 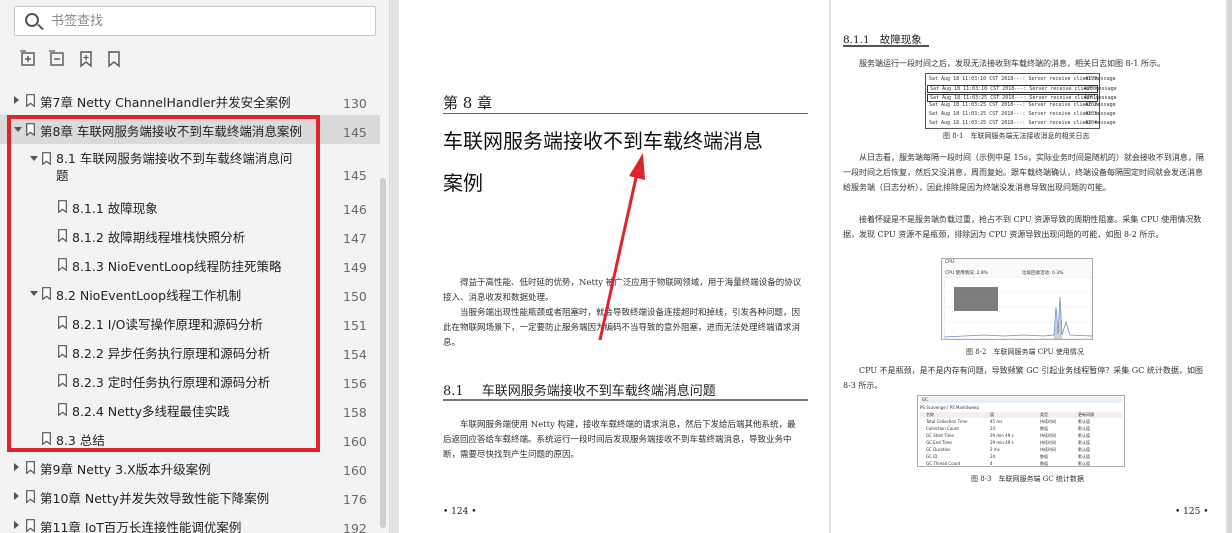 I want to click on bookmark-page-number: 154, so click(x=355, y=354).